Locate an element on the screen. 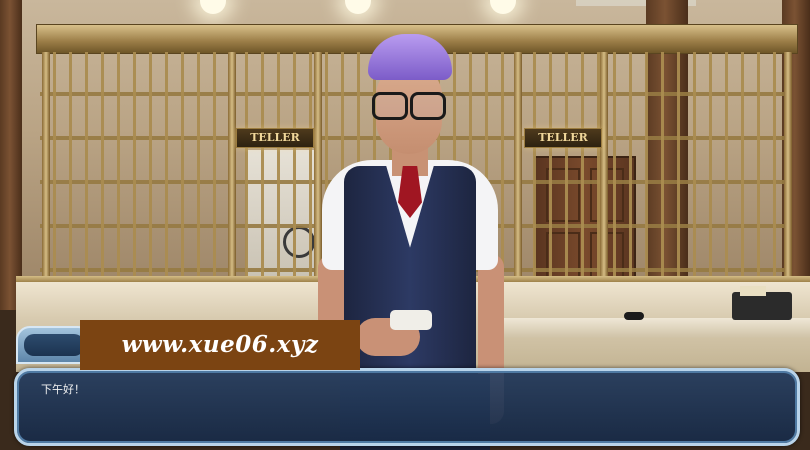  pen-holder is located at coordinates (634, 316).